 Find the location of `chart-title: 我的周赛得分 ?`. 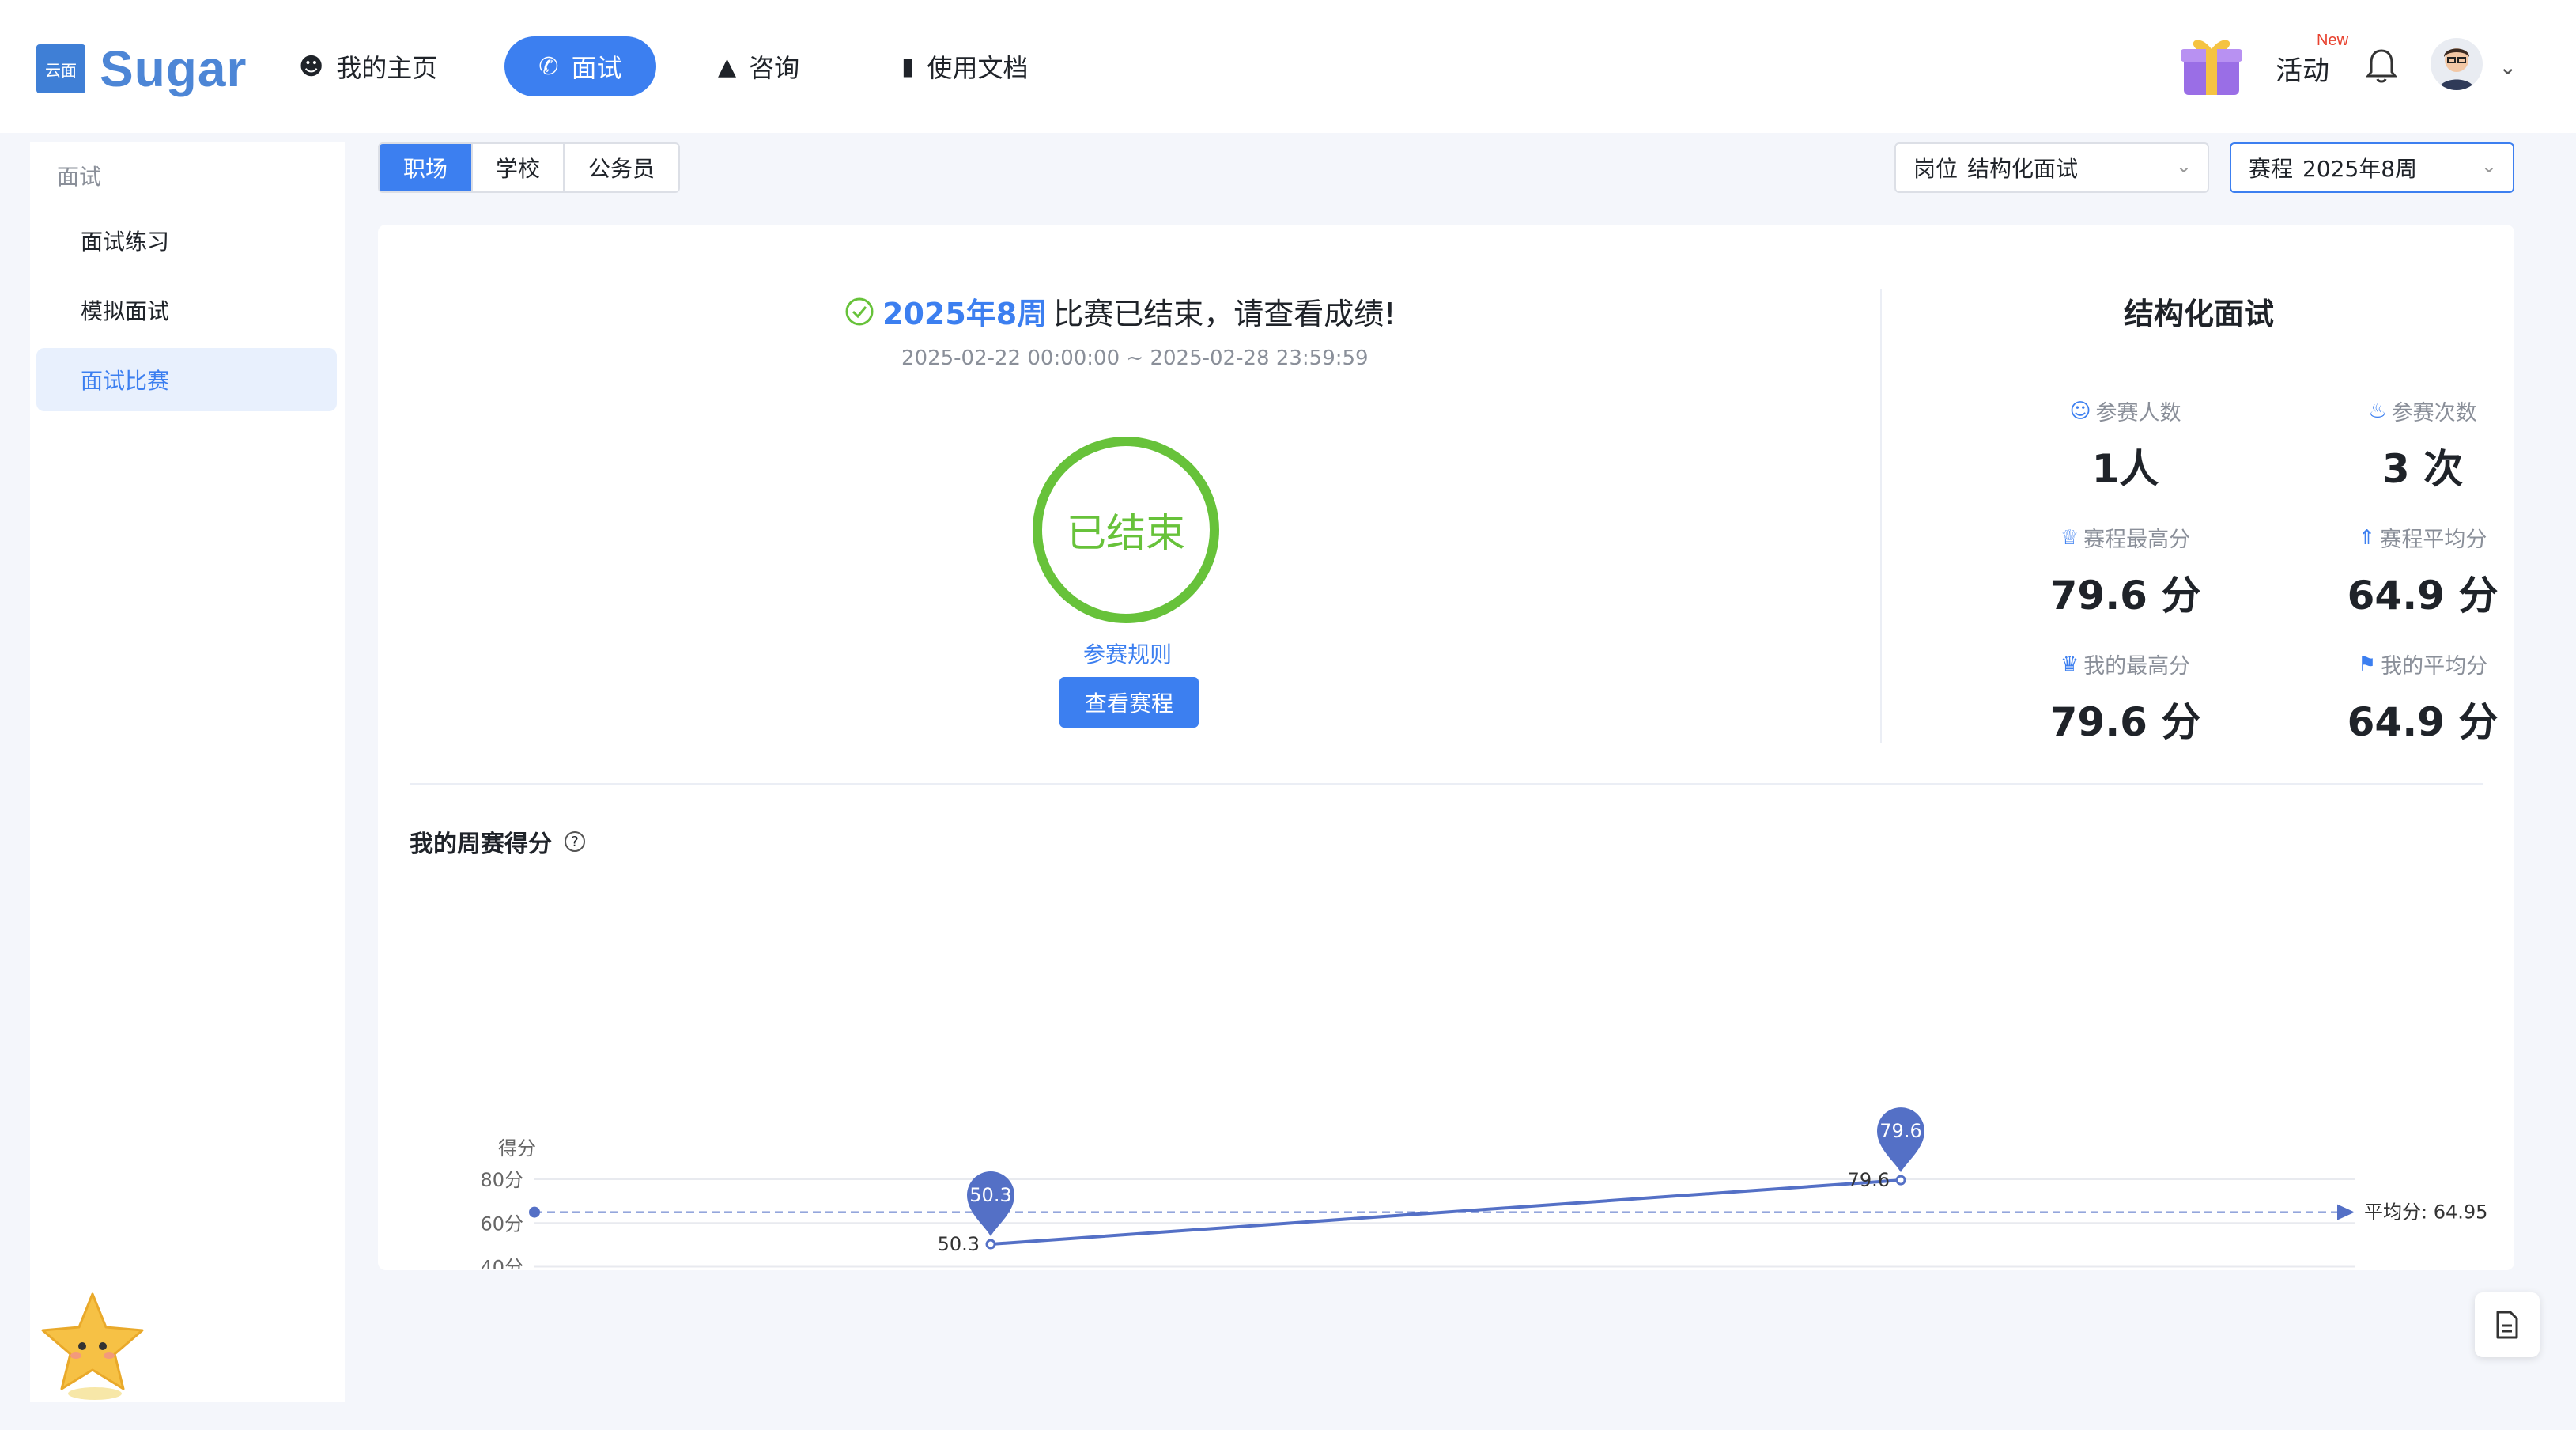

chart-title: 我的周赛得分 ? is located at coordinates (497, 841).